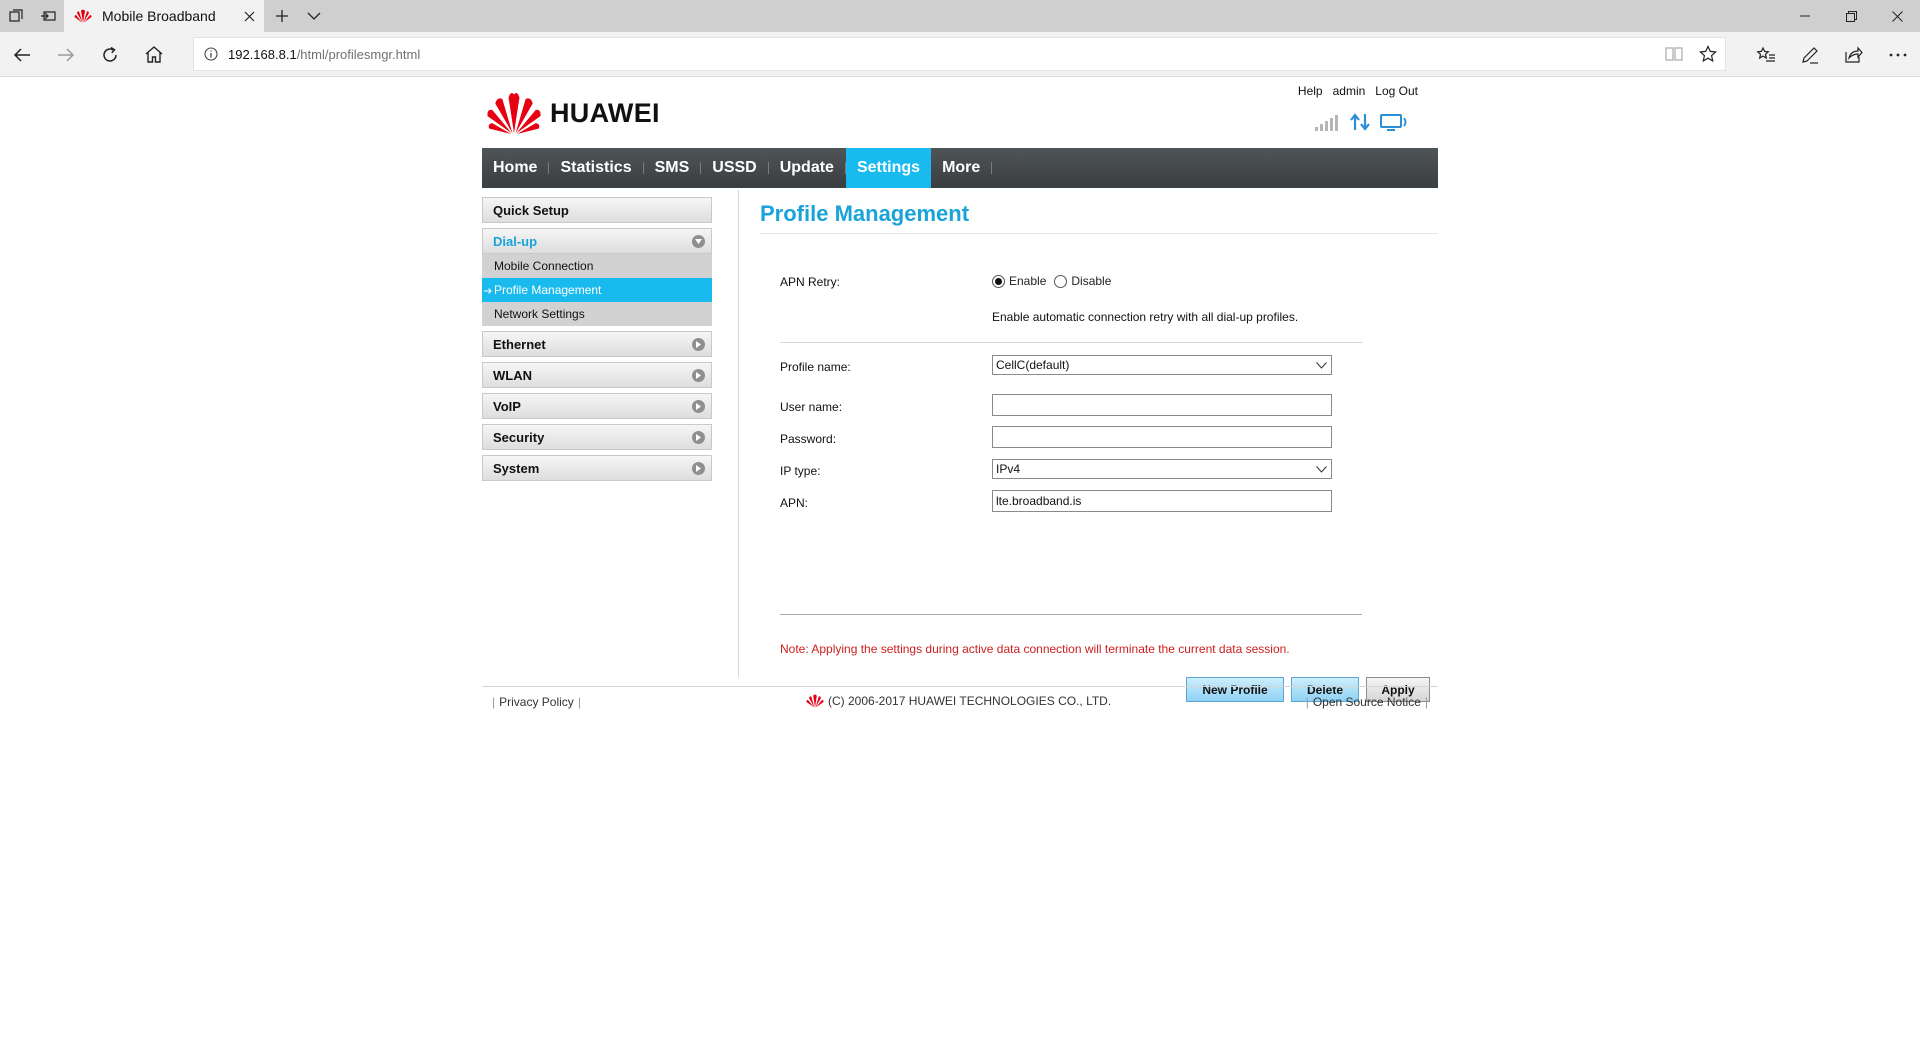  Describe the element at coordinates (1310, 91) in the screenshot. I see `help-link: Help` at that location.